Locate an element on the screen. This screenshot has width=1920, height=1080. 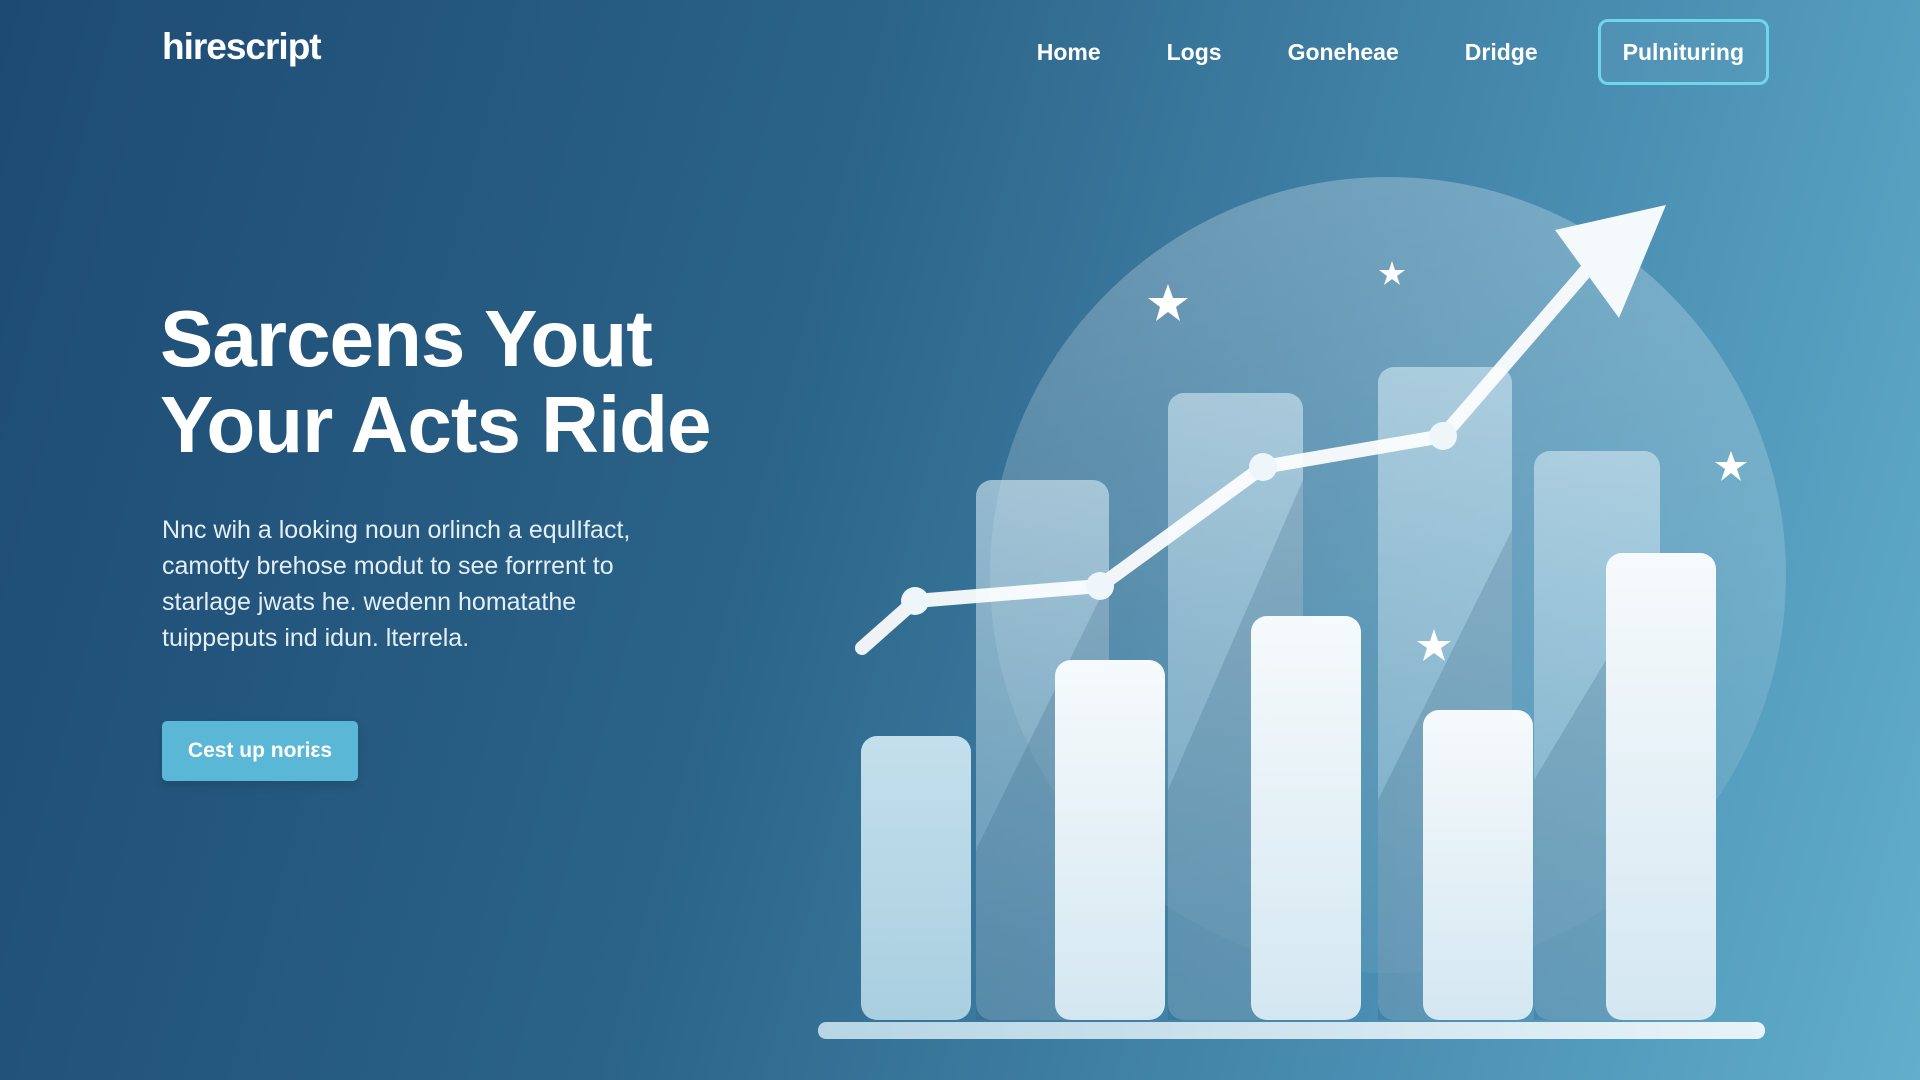
hero-title-line: Your Acts Ride is located at coordinates (436, 424).